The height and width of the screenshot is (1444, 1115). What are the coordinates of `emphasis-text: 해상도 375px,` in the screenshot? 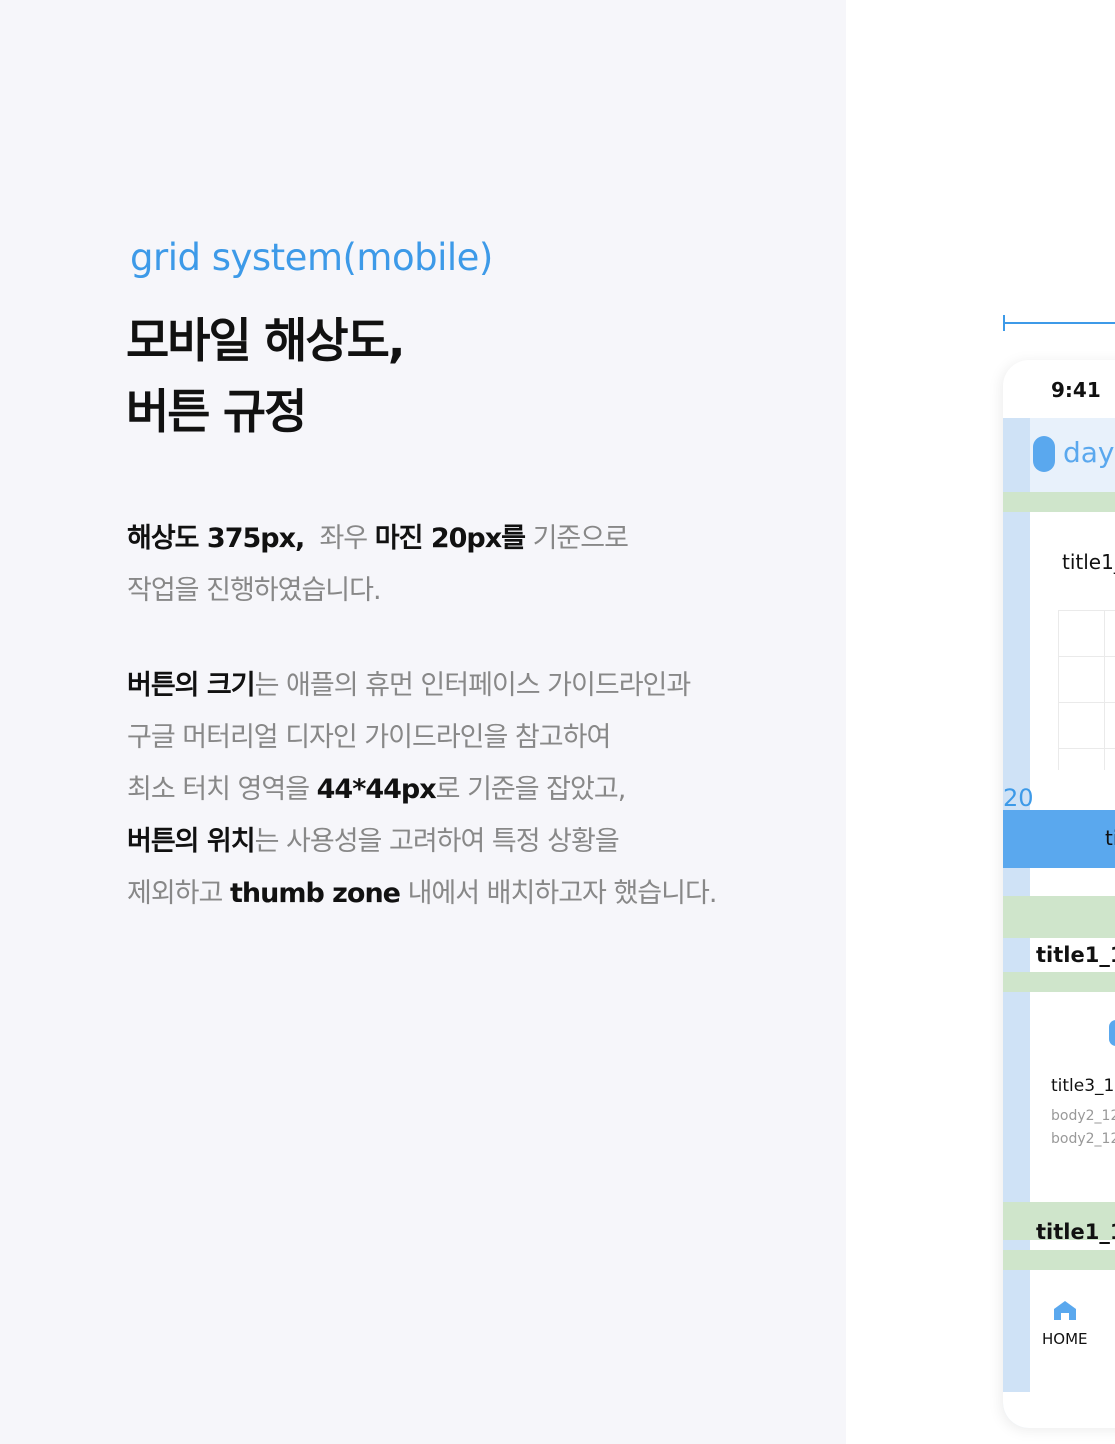 It's located at (216, 538).